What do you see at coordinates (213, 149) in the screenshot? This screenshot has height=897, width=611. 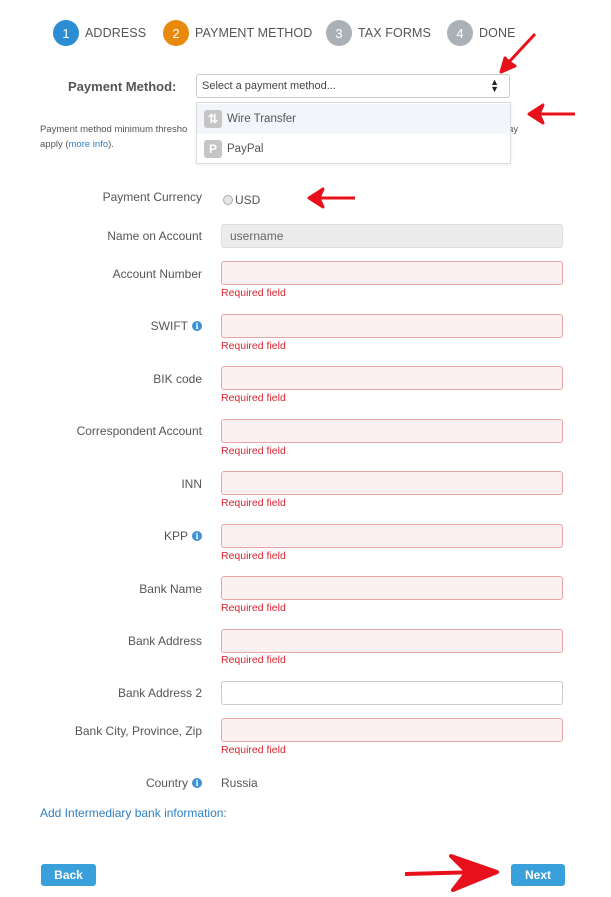 I see `paypal-icon: P` at bounding box center [213, 149].